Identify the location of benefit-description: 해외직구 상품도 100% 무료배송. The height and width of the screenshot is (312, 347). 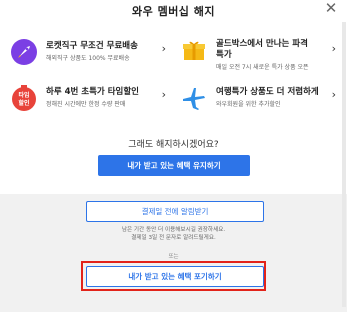
(88, 58).